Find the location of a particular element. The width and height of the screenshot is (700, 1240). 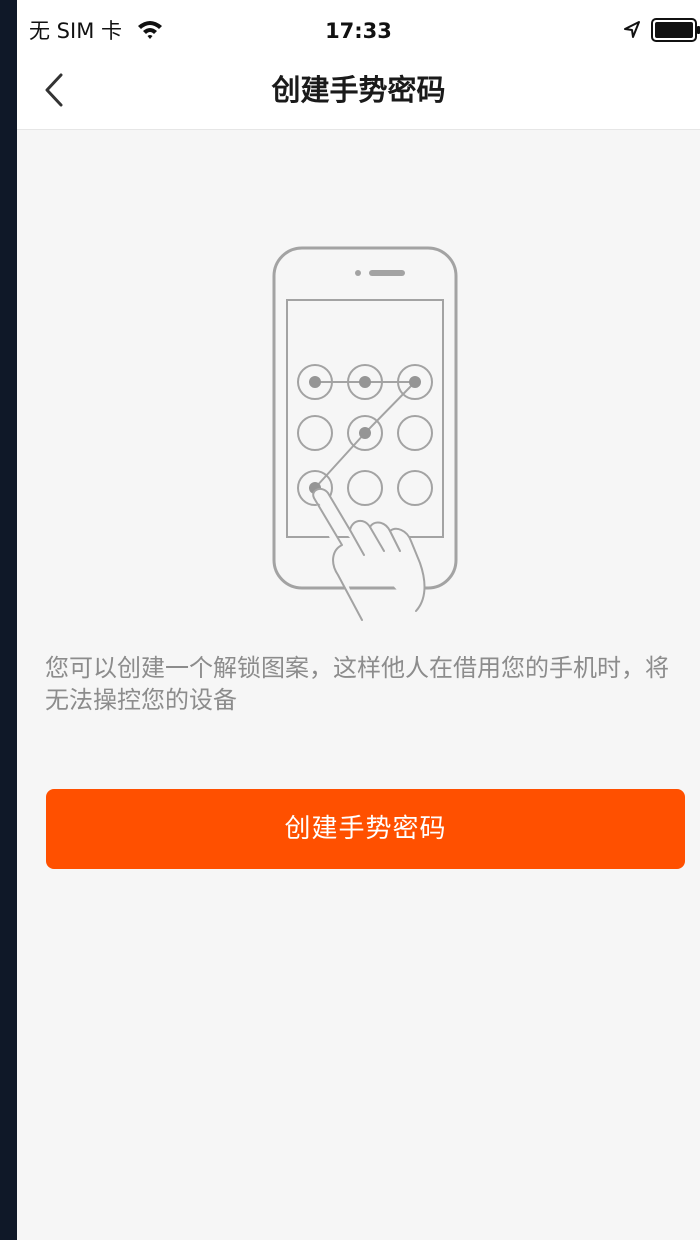

status-time: 17:33 is located at coordinates (358, 31).